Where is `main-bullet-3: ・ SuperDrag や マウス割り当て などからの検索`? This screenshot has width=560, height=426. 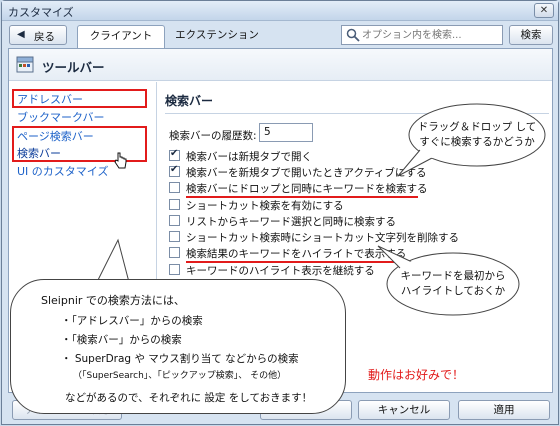
main-bullet-3: ・ SuperDrag や マウス割り当て などからの検索 is located at coordinates (180, 359).